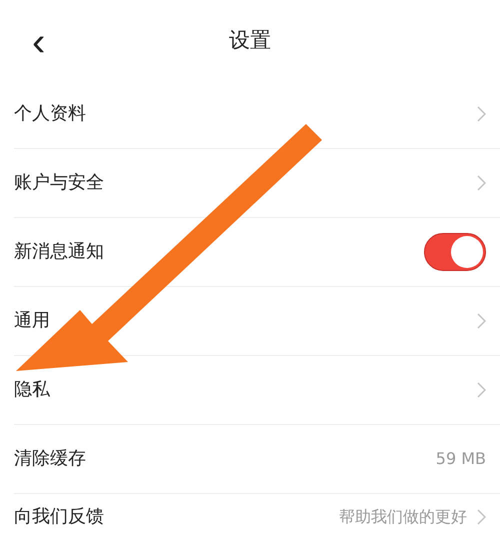 The width and height of the screenshot is (500, 535). I want to click on setting-label: 账户与安全, so click(59, 183).